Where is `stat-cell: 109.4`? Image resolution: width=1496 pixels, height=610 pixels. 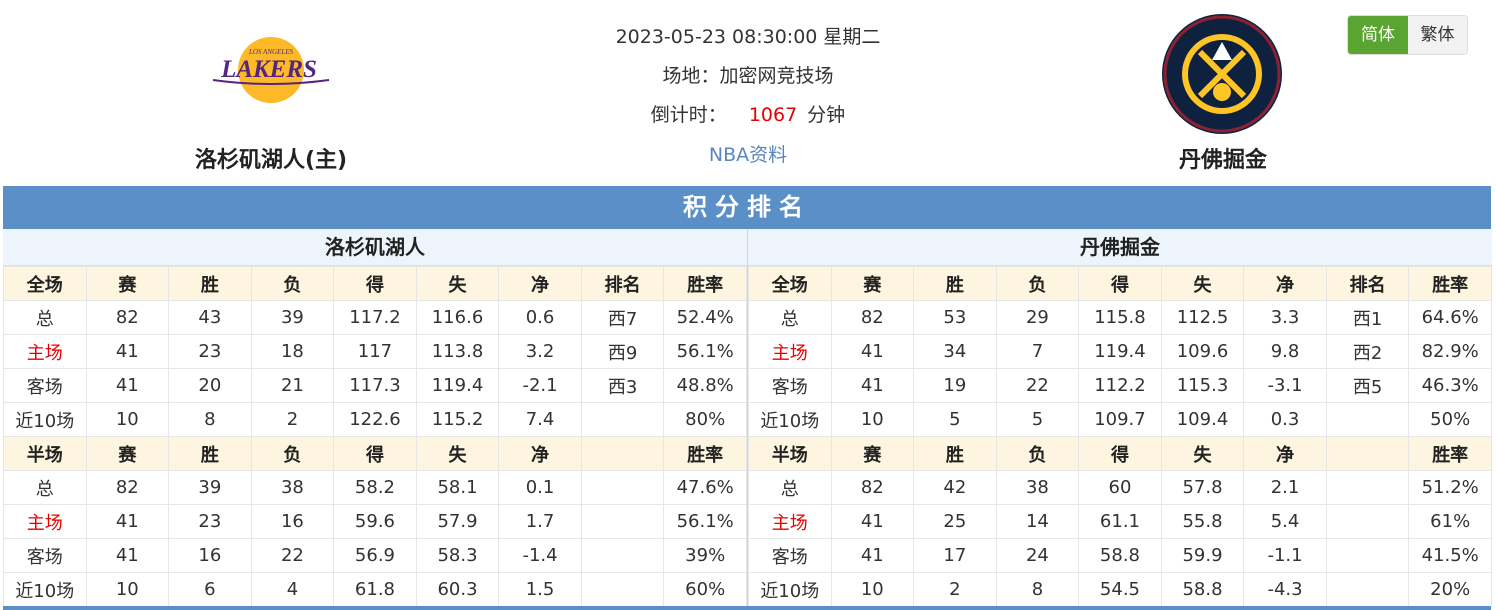 stat-cell: 109.4 is located at coordinates (1202, 419).